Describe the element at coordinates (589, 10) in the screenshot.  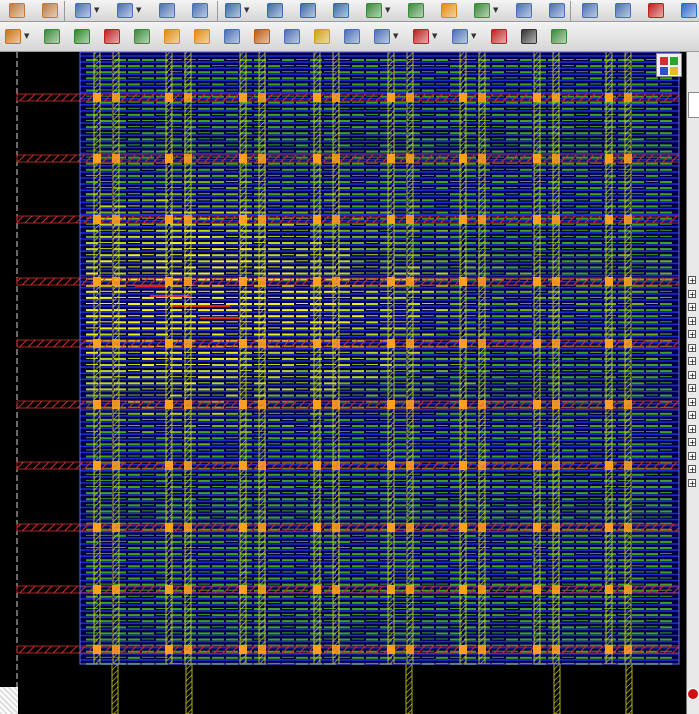
I see `window-layout-button` at that location.